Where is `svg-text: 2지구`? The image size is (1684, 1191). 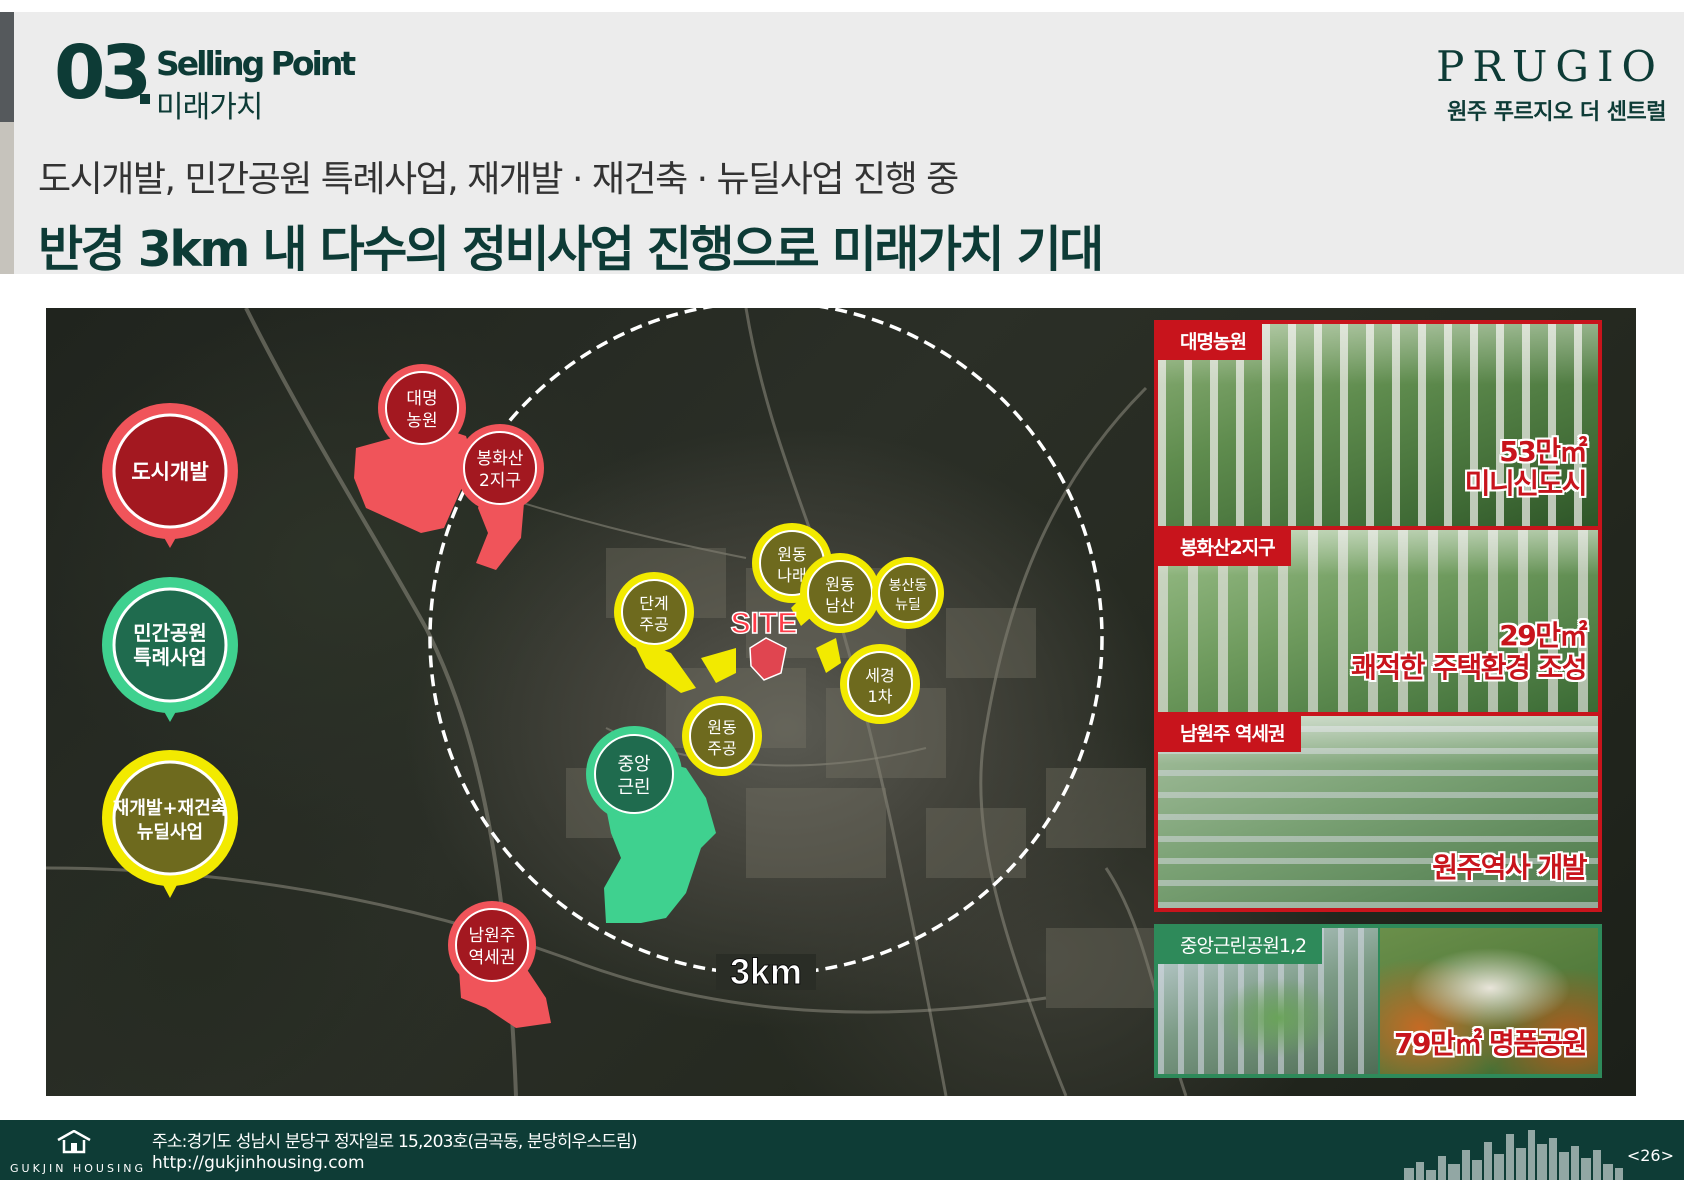
svg-text: 2지구 is located at coordinates (500, 481).